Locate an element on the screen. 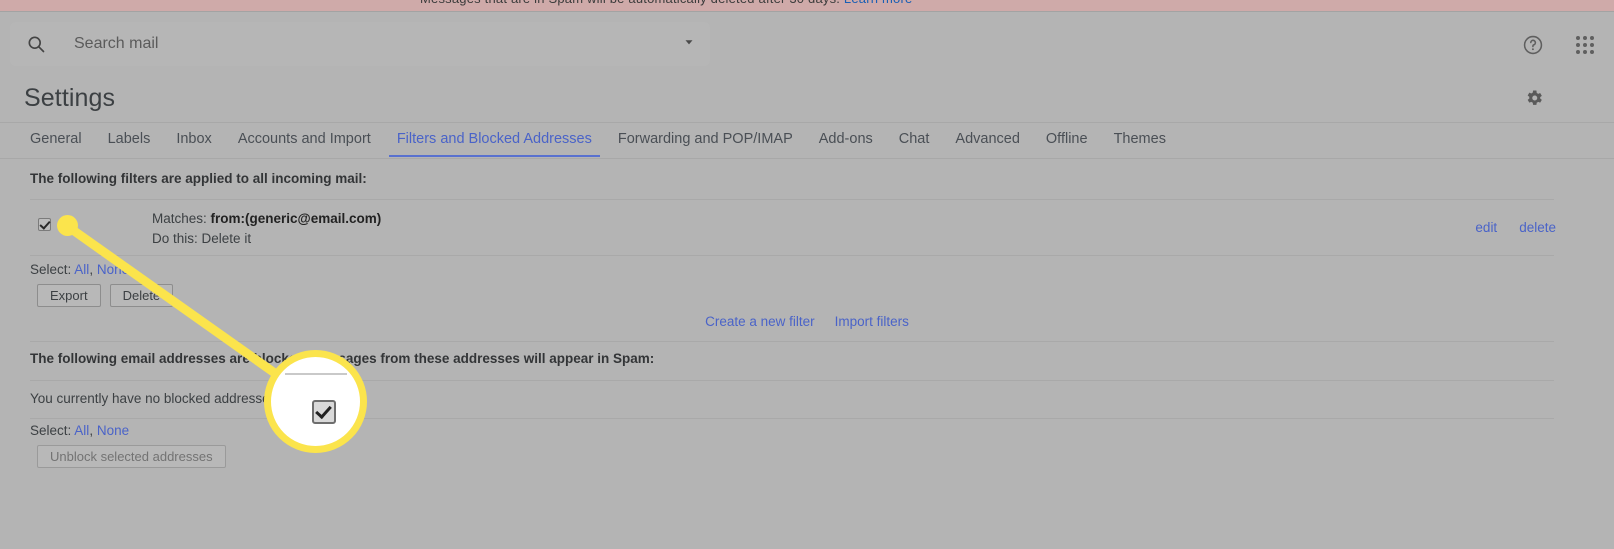 This screenshot has width=1614, height=549. filter-action-line: Do this: Delete it is located at coordinates (266, 239).